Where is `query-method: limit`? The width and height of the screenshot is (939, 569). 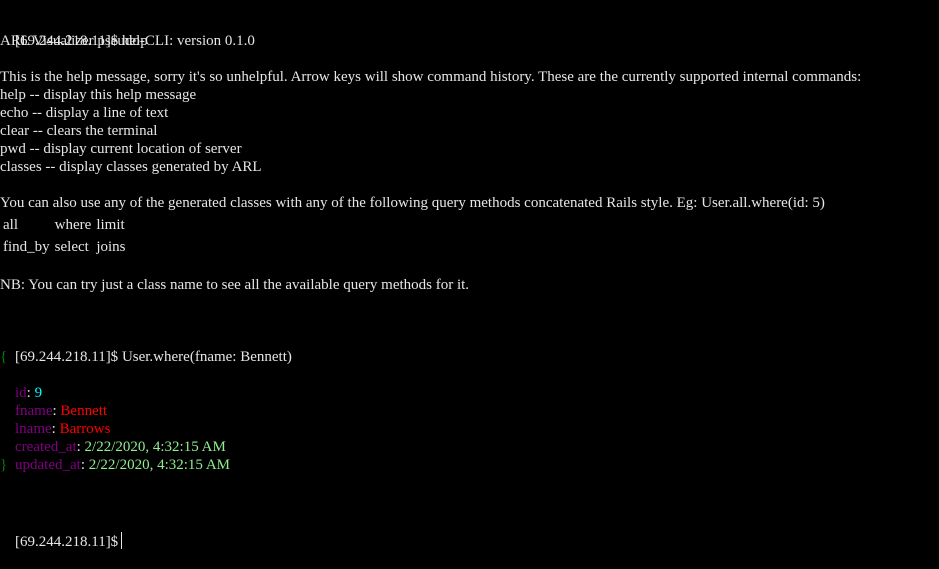
query-method: limit is located at coordinates (110, 224).